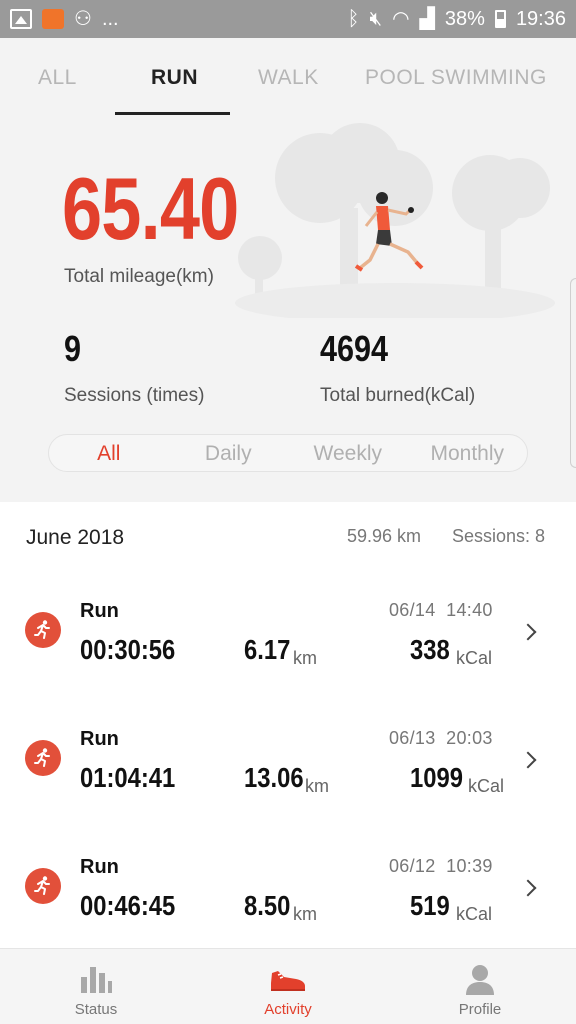 Image resolution: width=576 pixels, height=1024 pixels. What do you see at coordinates (73, 348) in the screenshot?
I see `sessions-value: 9` at bounding box center [73, 348].